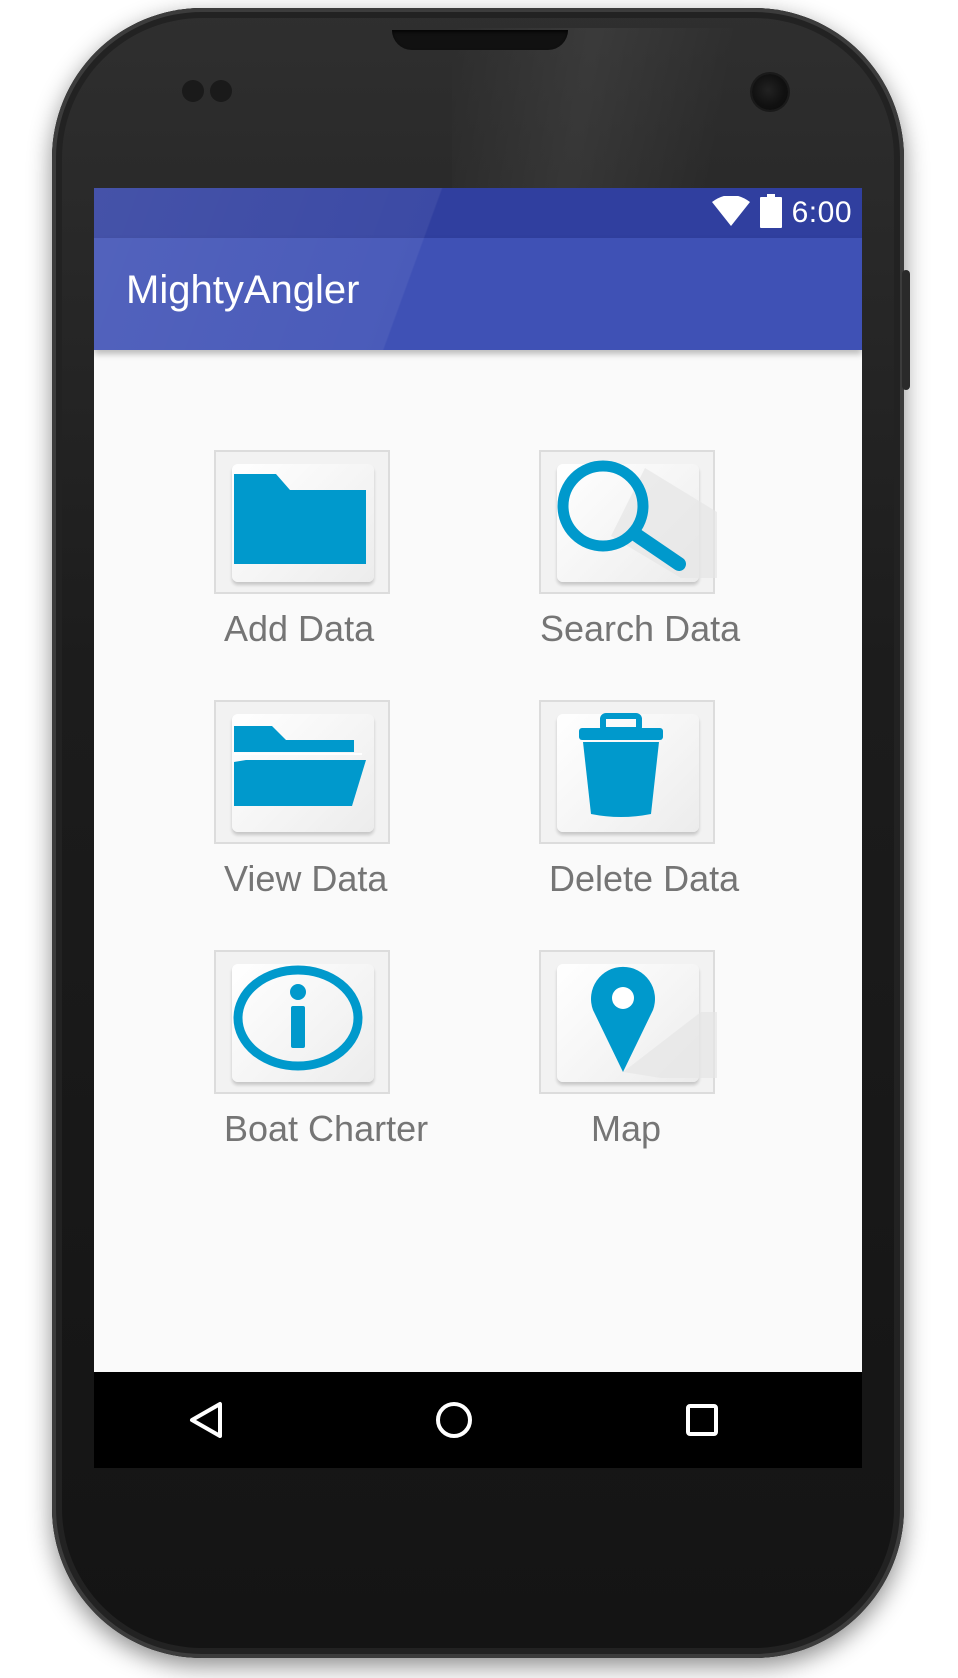 The image size is (958, 1678). Describe the element at coordinates (770, 213) in the screenshot. I see `battery-icon` at that location.